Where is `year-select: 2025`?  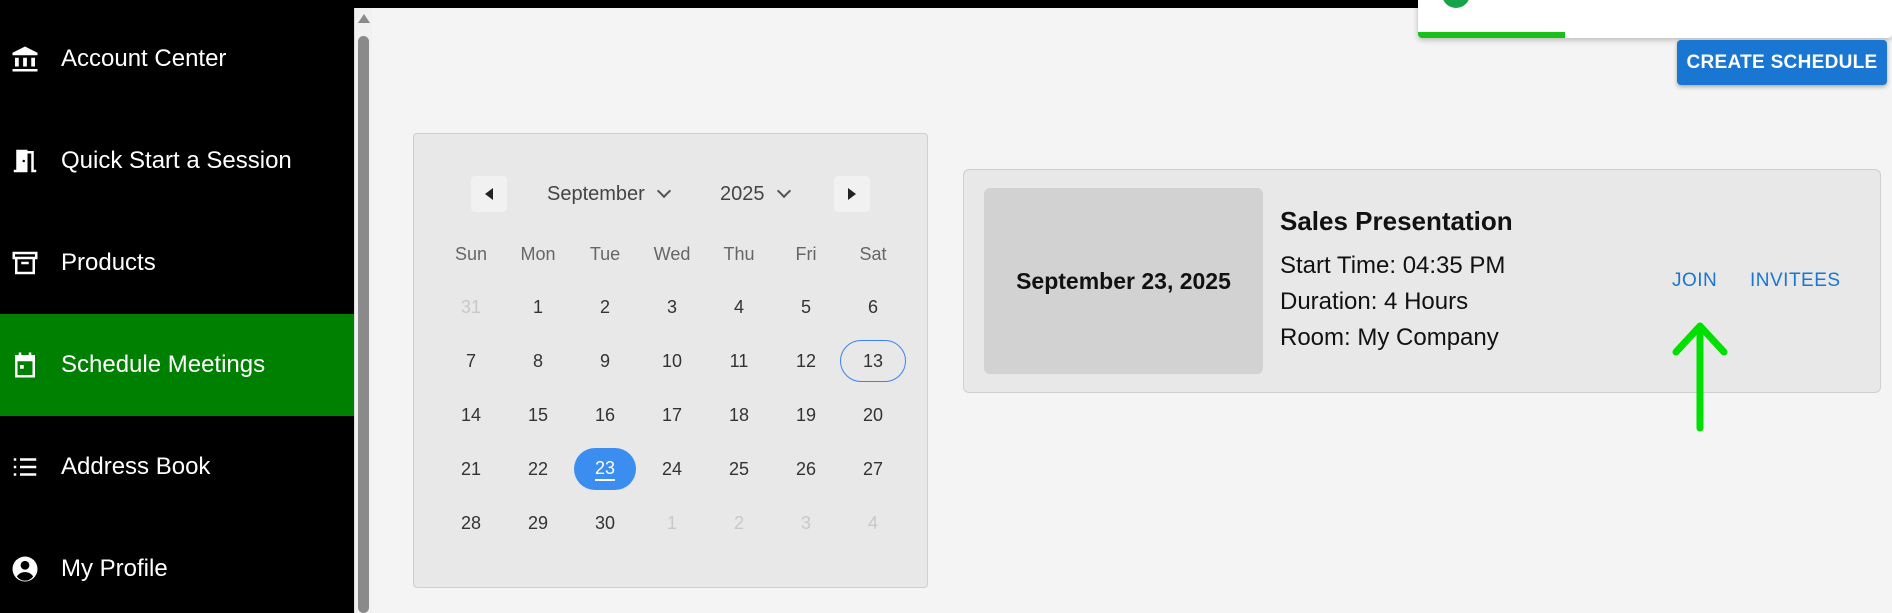 year-select: 2025 is located at coordinates (755, 194).